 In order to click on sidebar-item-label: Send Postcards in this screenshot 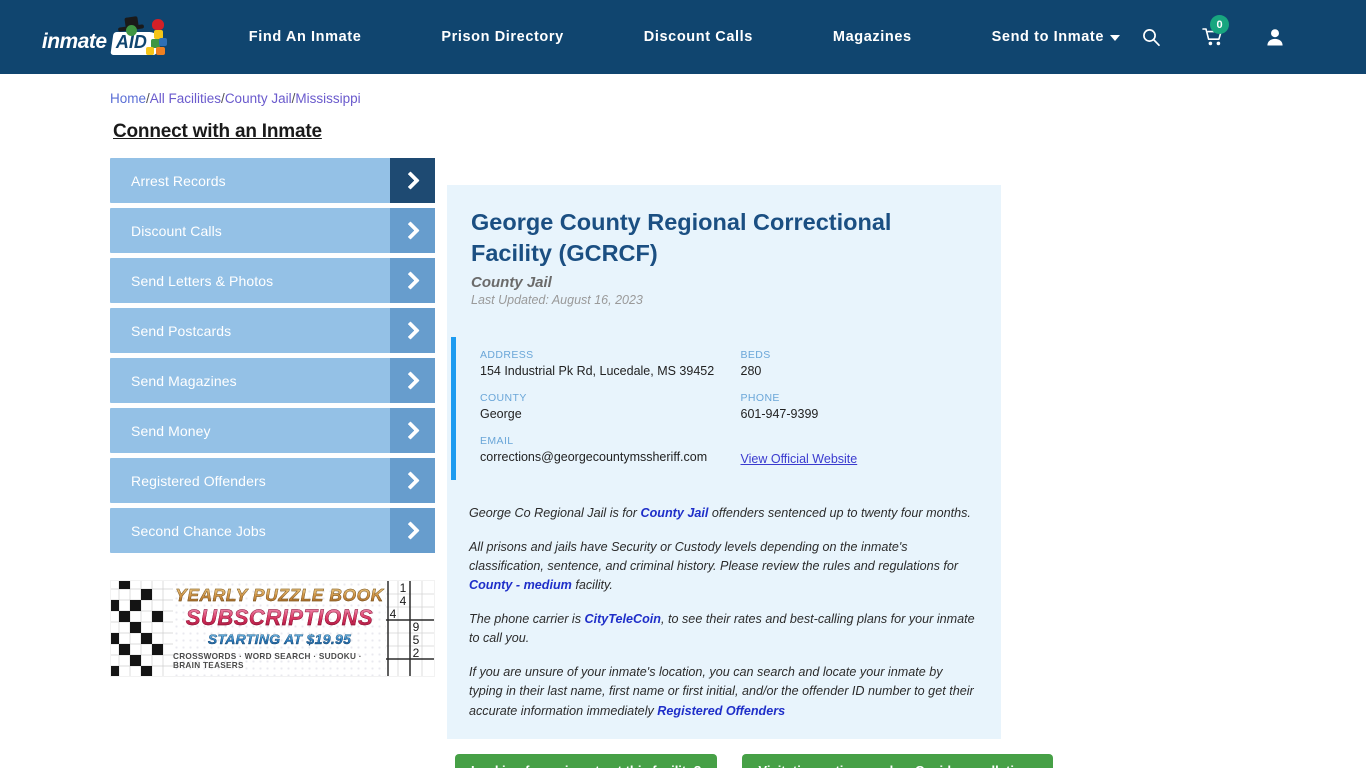, I will do `click(181, 330)`.